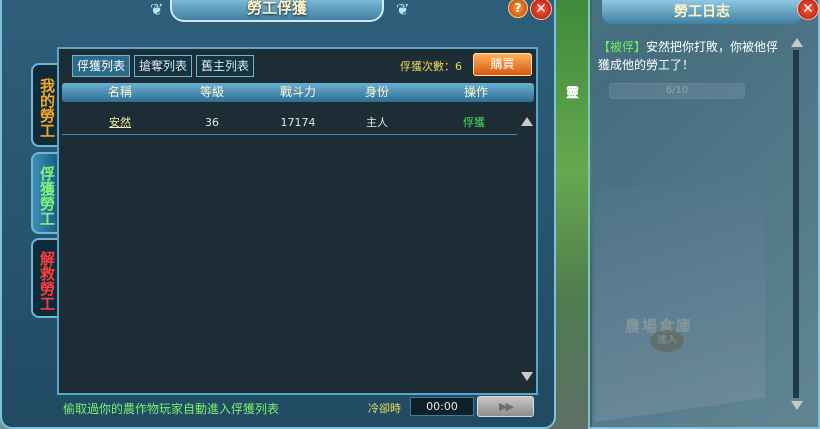 Image resolution: width=820 pixels, height=429 pixels. What do you see at coordinates (573, 93) in the screenshot?
I see `background-spirit-label: 靈` at bounding box center [573, 93].